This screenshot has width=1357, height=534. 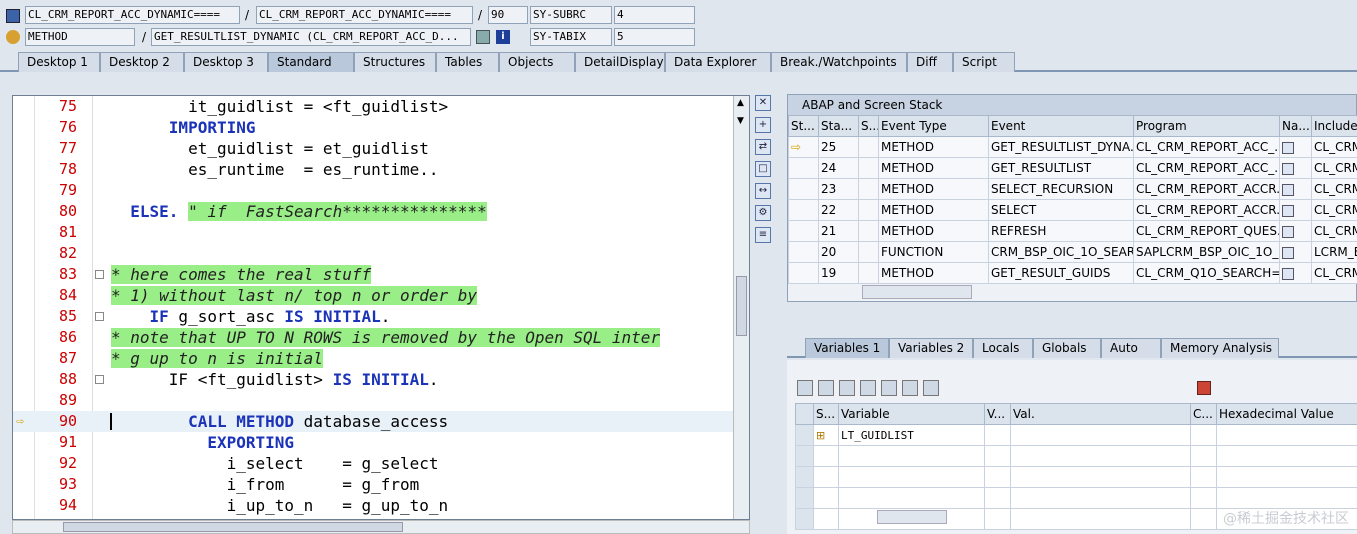 What do you see at coordinates (1003, 348) in the screenshot?
I see `tab-locals: Locals` at bounding box center [1003, 348].